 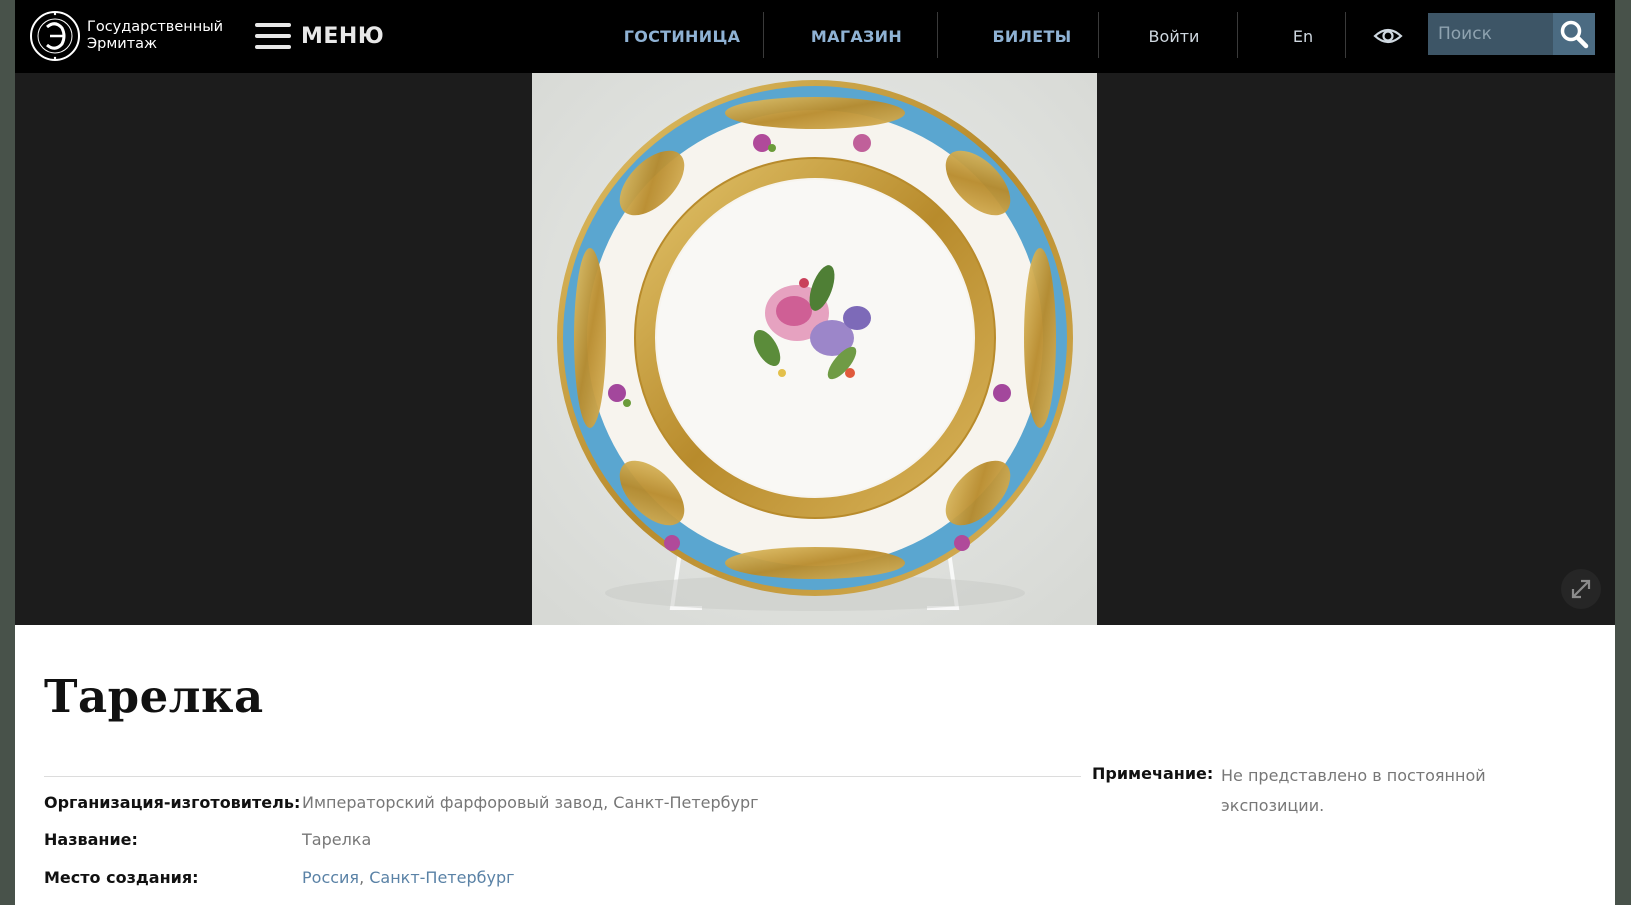 What do you see at coordinates (91, 839) in the screenshot?
I see `attr-label-name: Название:` at bounding box center [91, 839].